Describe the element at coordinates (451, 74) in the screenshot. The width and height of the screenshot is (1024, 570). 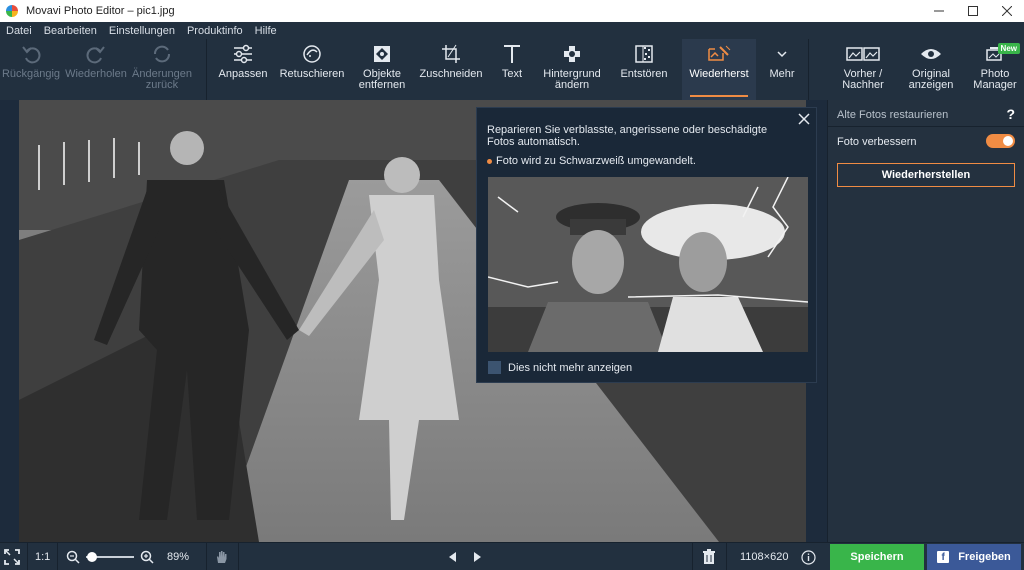
I see `crop-label: Zuschneiden` at that location.